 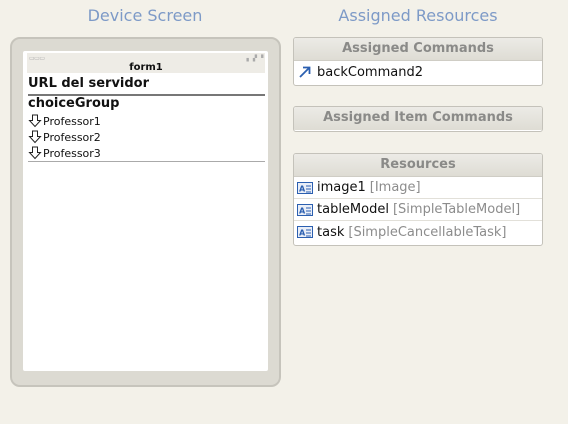 I want to click on command-row: backCommand2, so click(x=418, y=72).